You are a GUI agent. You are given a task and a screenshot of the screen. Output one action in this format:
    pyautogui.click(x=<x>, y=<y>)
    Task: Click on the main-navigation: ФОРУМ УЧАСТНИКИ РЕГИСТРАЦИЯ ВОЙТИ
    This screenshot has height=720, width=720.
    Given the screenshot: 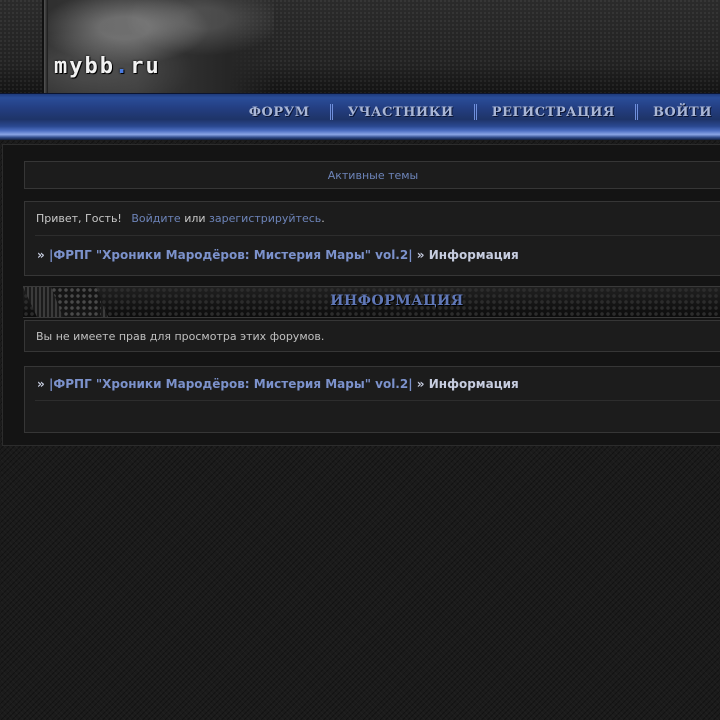 What is the action you would take?
    pyautogui.click(x=360, y=116)
    